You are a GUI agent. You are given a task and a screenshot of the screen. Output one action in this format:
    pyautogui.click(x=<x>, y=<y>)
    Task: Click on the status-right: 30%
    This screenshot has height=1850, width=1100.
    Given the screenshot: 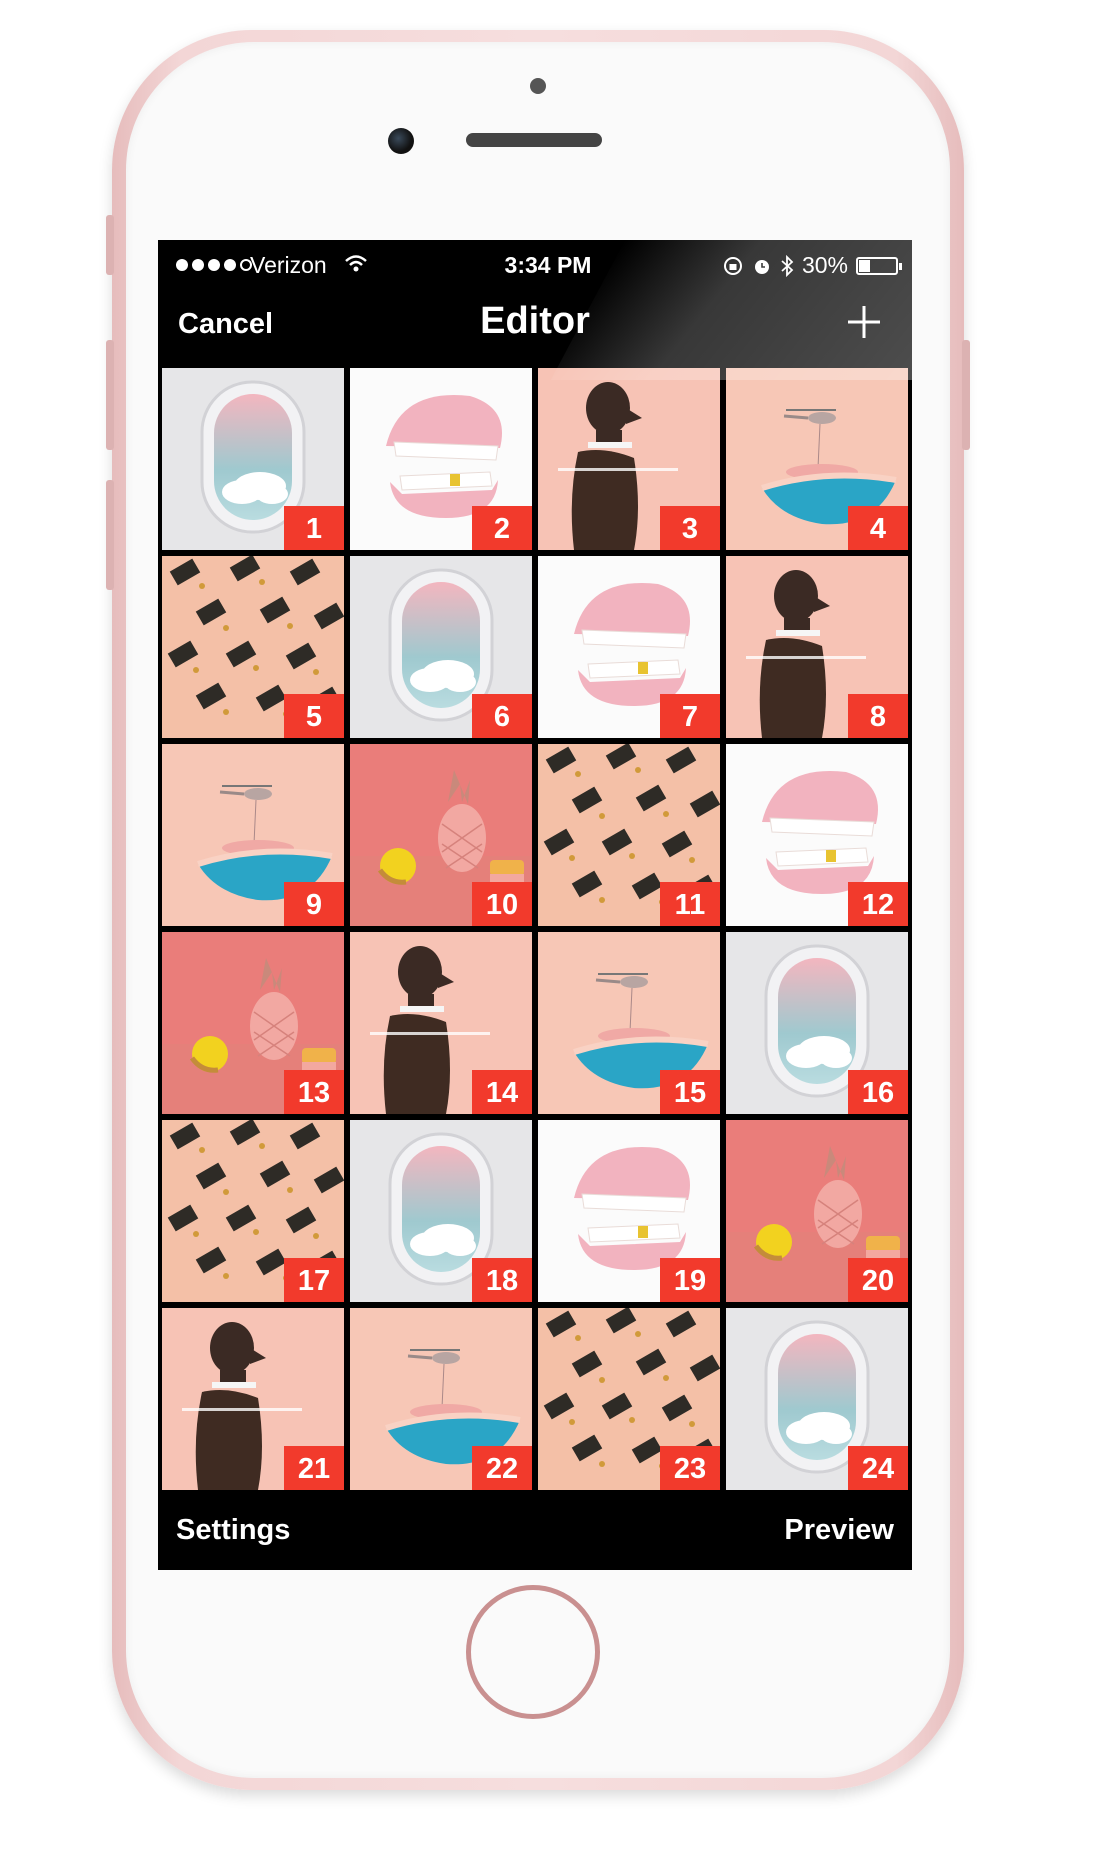 What is the action you would take?
    pyautogui.click(x=812, y=265)
    